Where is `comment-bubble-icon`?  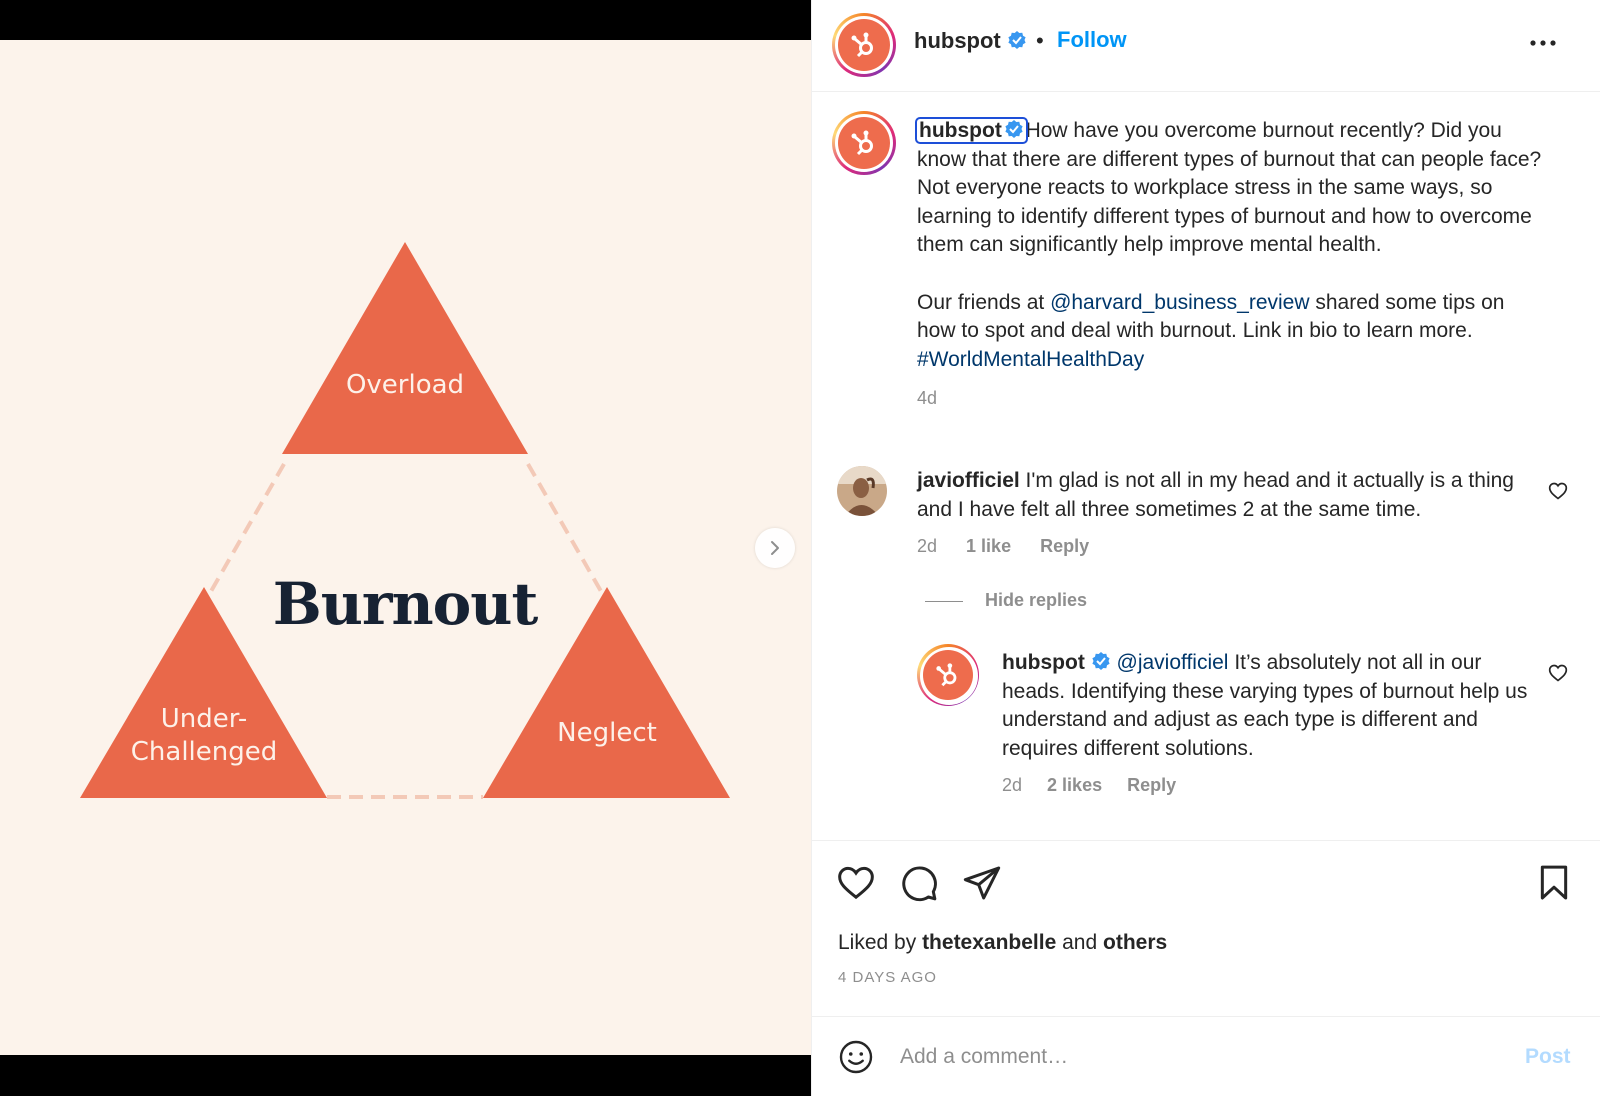
comment-bubble-icon is located at coordinates (919, 883).